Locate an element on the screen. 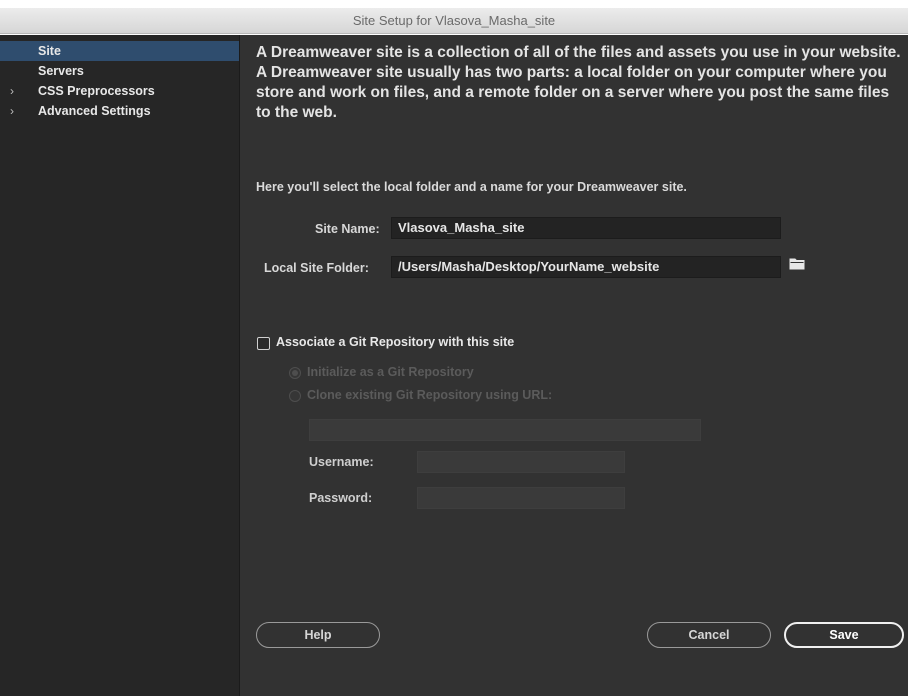 The width and height of the screenshot is (908, 696). local-folder-input: /Users/Masha/Desktop/YourName_website is located at coordinates (586, 267).